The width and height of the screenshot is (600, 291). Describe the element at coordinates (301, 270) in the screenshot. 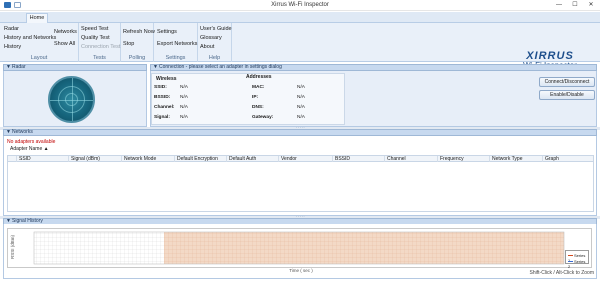

I see `x-axis-label: Time ( sec )` at that location.